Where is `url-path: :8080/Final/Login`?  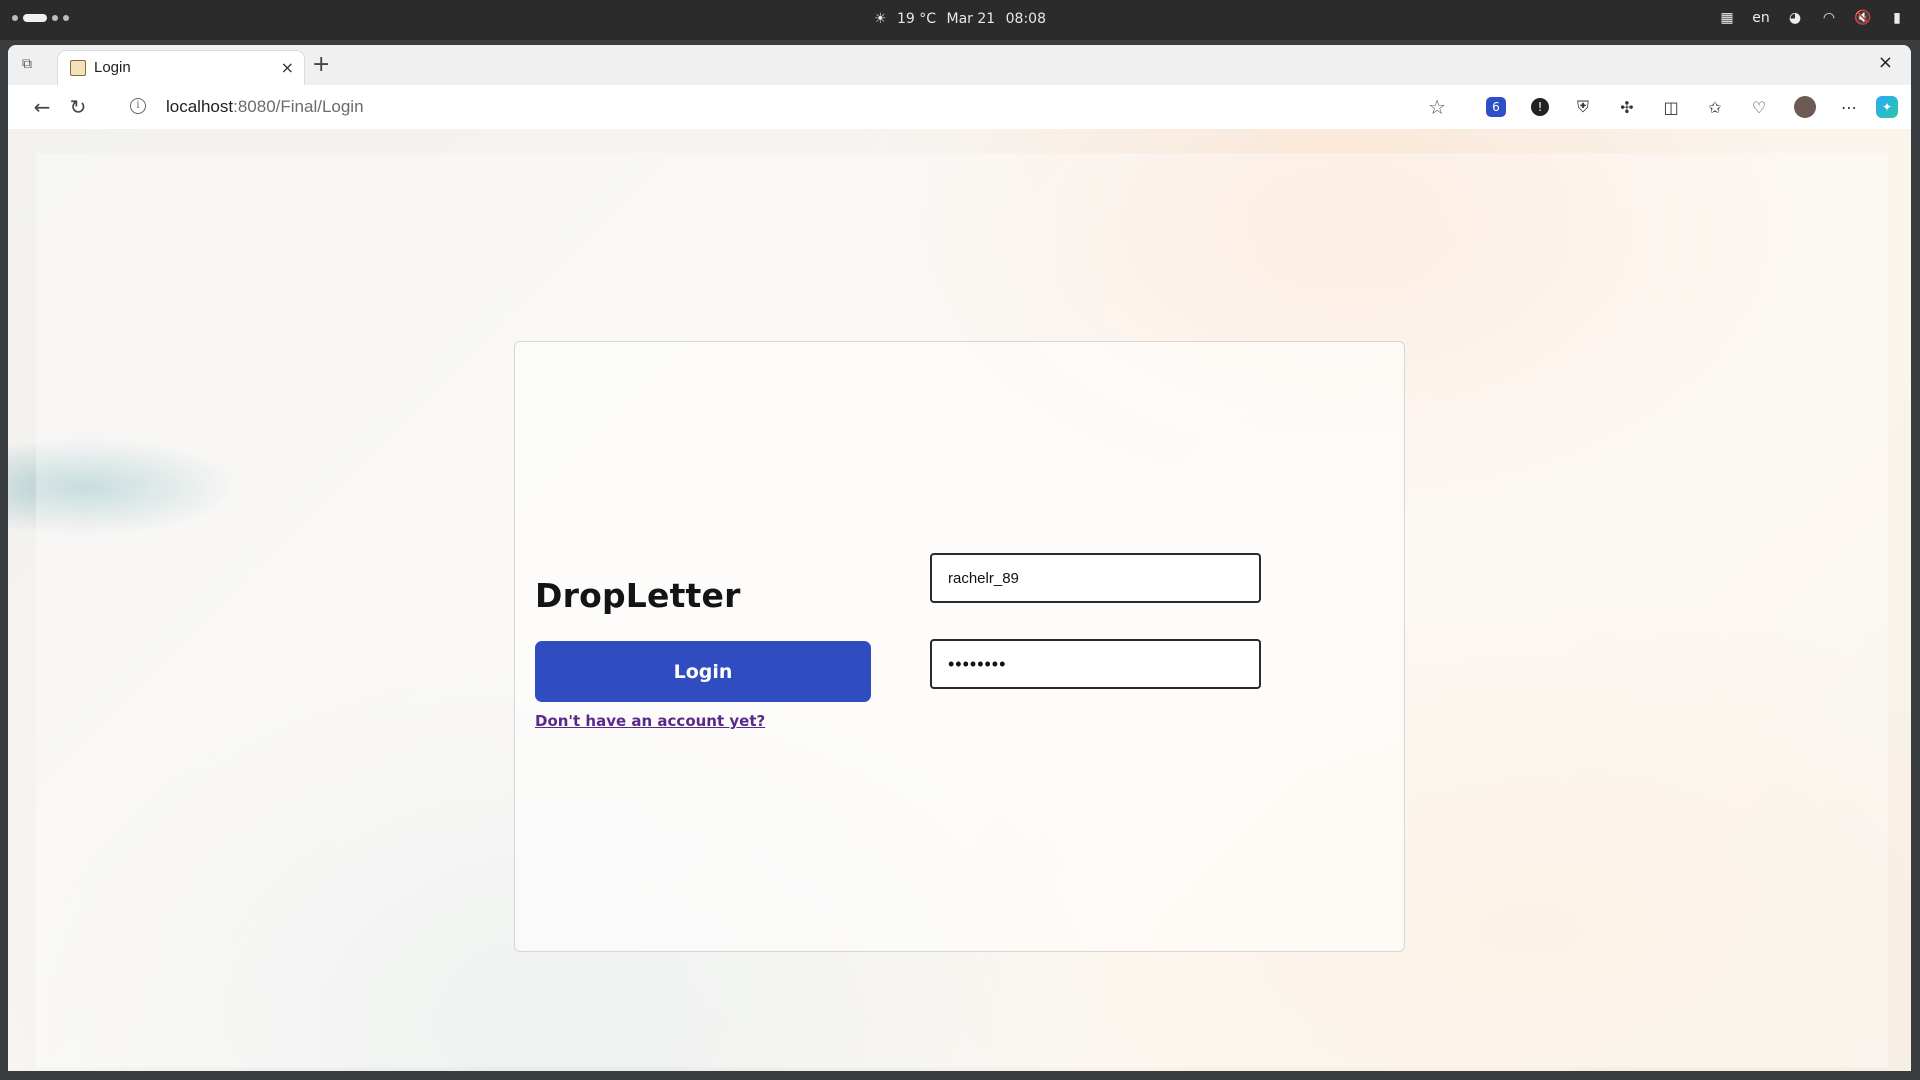
url-path: :8080/Final/Login is located at coordinates (298, 106).